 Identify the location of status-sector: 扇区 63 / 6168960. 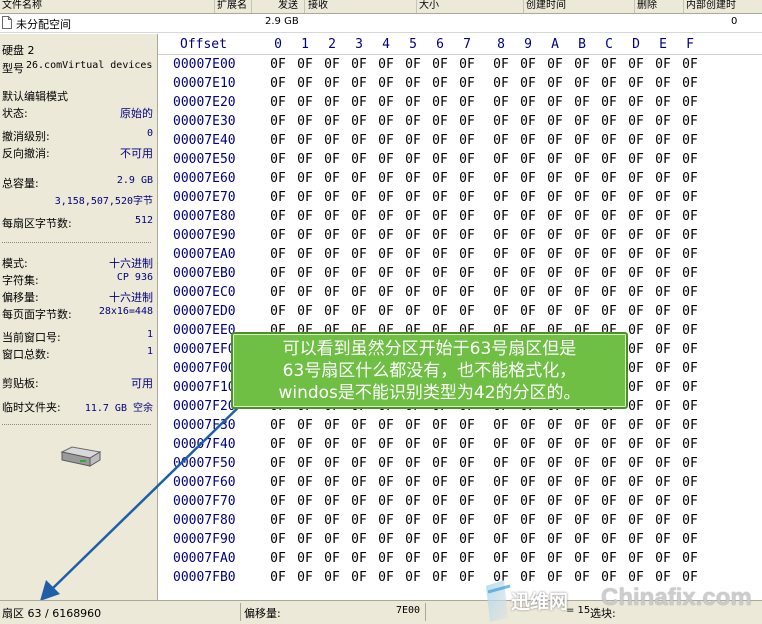
(52, 613).